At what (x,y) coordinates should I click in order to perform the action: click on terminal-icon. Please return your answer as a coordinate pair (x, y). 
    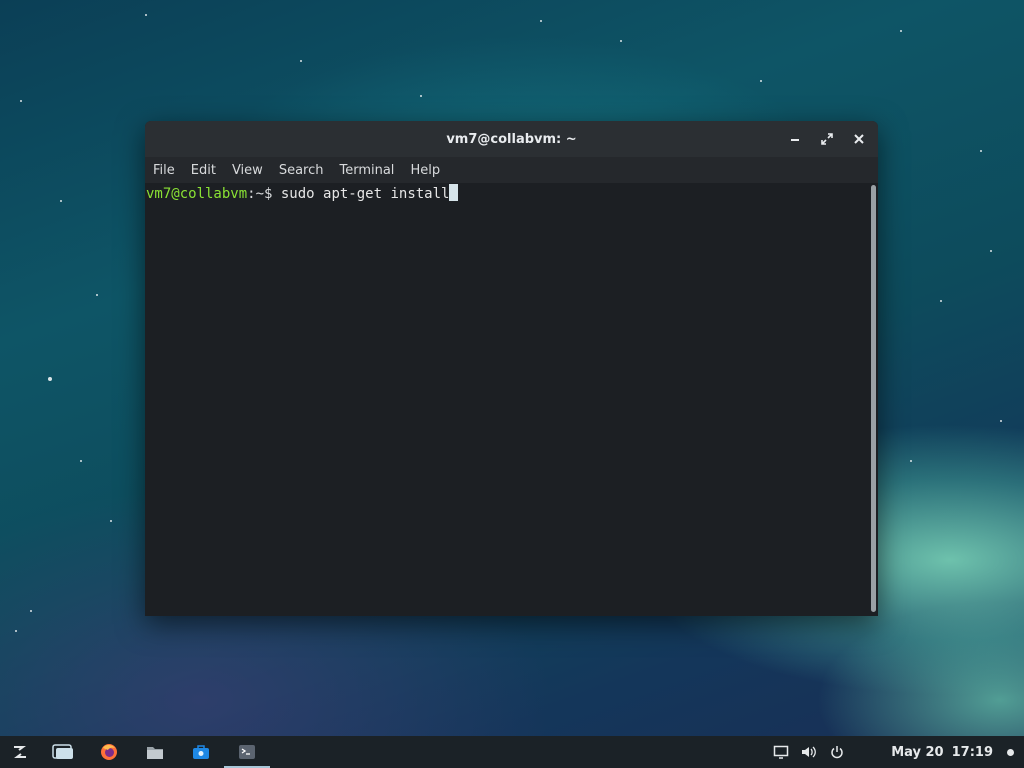
    Looking at the image, I should click on (247, 752).